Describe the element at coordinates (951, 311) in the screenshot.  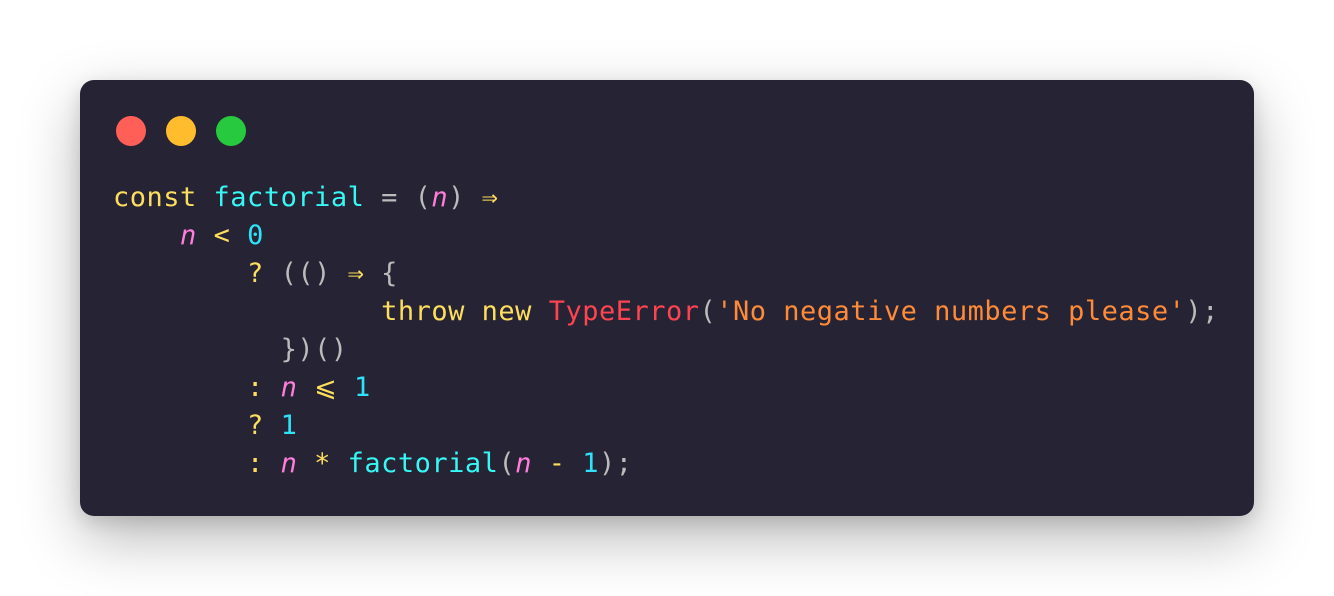
I see `code-token: 'No negative numbers please'` at that location.